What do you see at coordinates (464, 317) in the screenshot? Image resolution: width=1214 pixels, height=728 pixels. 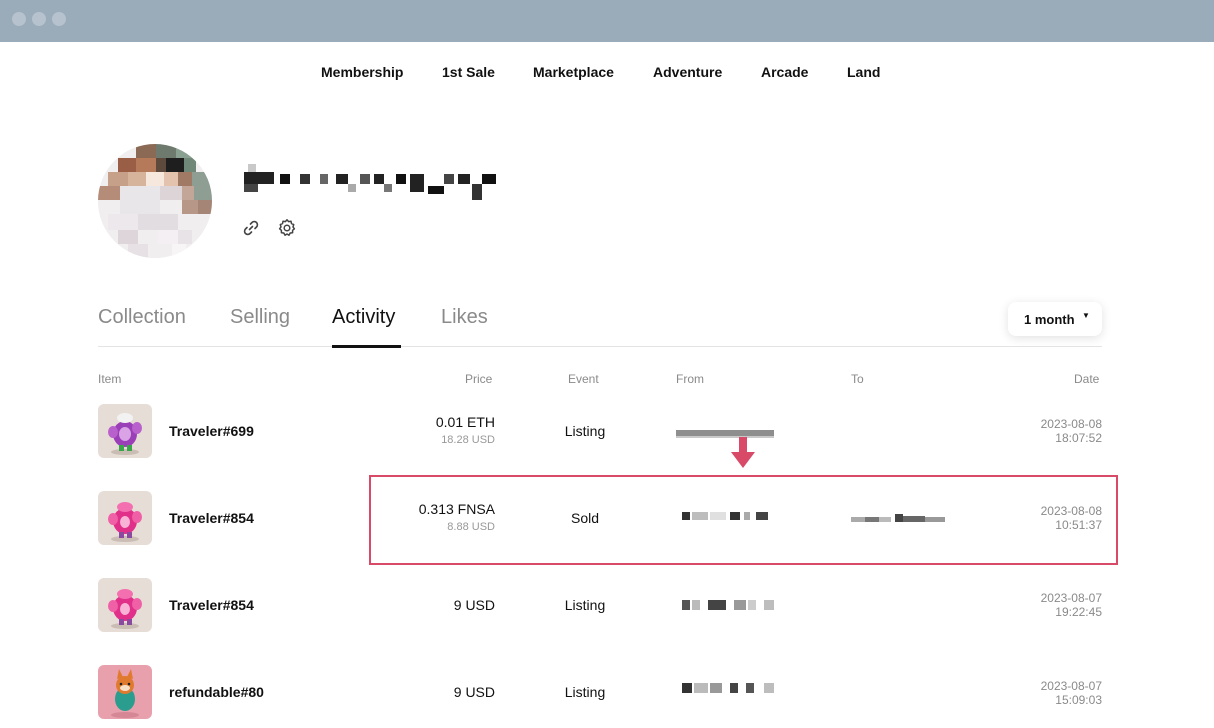 I see `tab-likes: Likes` at bounding box center [464, 317].